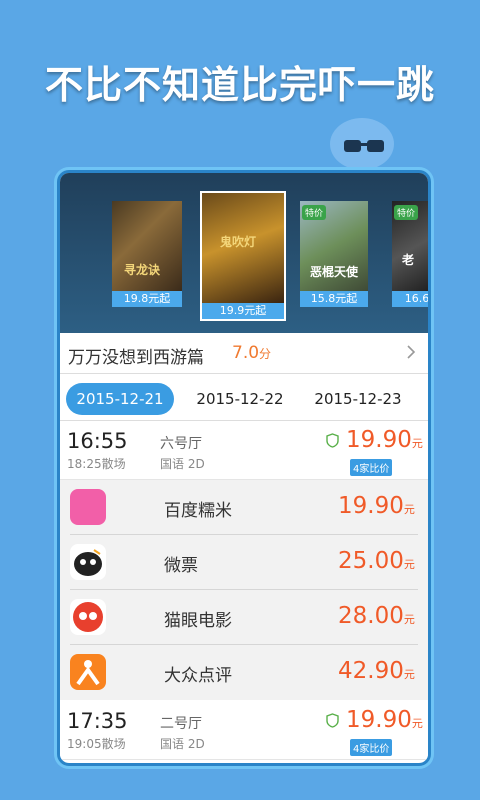 The height and width of the screenshot is (800, 480). Describe the element at coordinates (411, 352) in the screenshot. I see `chevron-right-icon` at that location.